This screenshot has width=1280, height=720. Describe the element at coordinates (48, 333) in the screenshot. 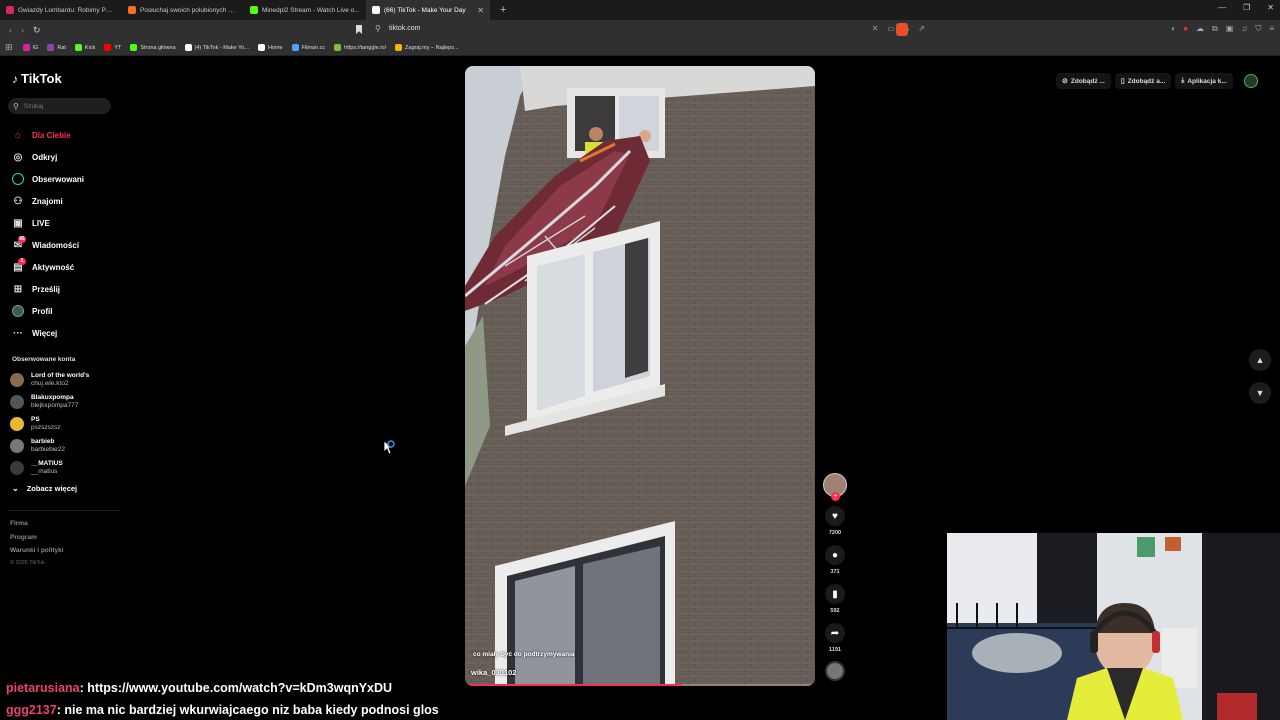

I see `sidebar-item-more: ··· Więcej` at that location.